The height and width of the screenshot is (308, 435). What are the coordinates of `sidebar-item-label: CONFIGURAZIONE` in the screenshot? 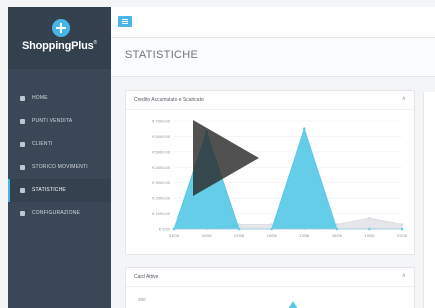 It's located at (56, 213).